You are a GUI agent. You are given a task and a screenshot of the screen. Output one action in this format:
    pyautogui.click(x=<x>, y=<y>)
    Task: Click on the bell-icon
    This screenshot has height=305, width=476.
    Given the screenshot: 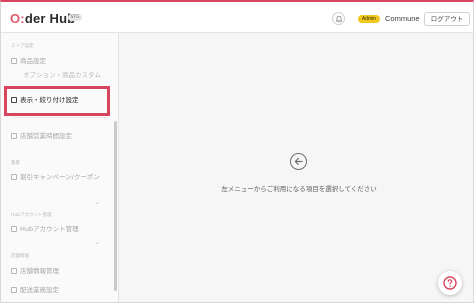 What is the action you would take?
    pyautogui.click(x=339, y=19)
    